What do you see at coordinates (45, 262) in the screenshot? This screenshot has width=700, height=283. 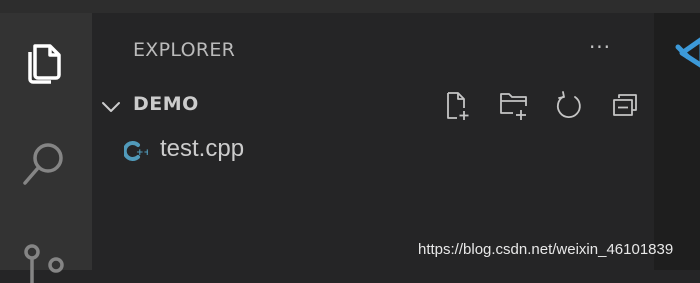 I see `source-control-icon` at bounding box center [45, 262].